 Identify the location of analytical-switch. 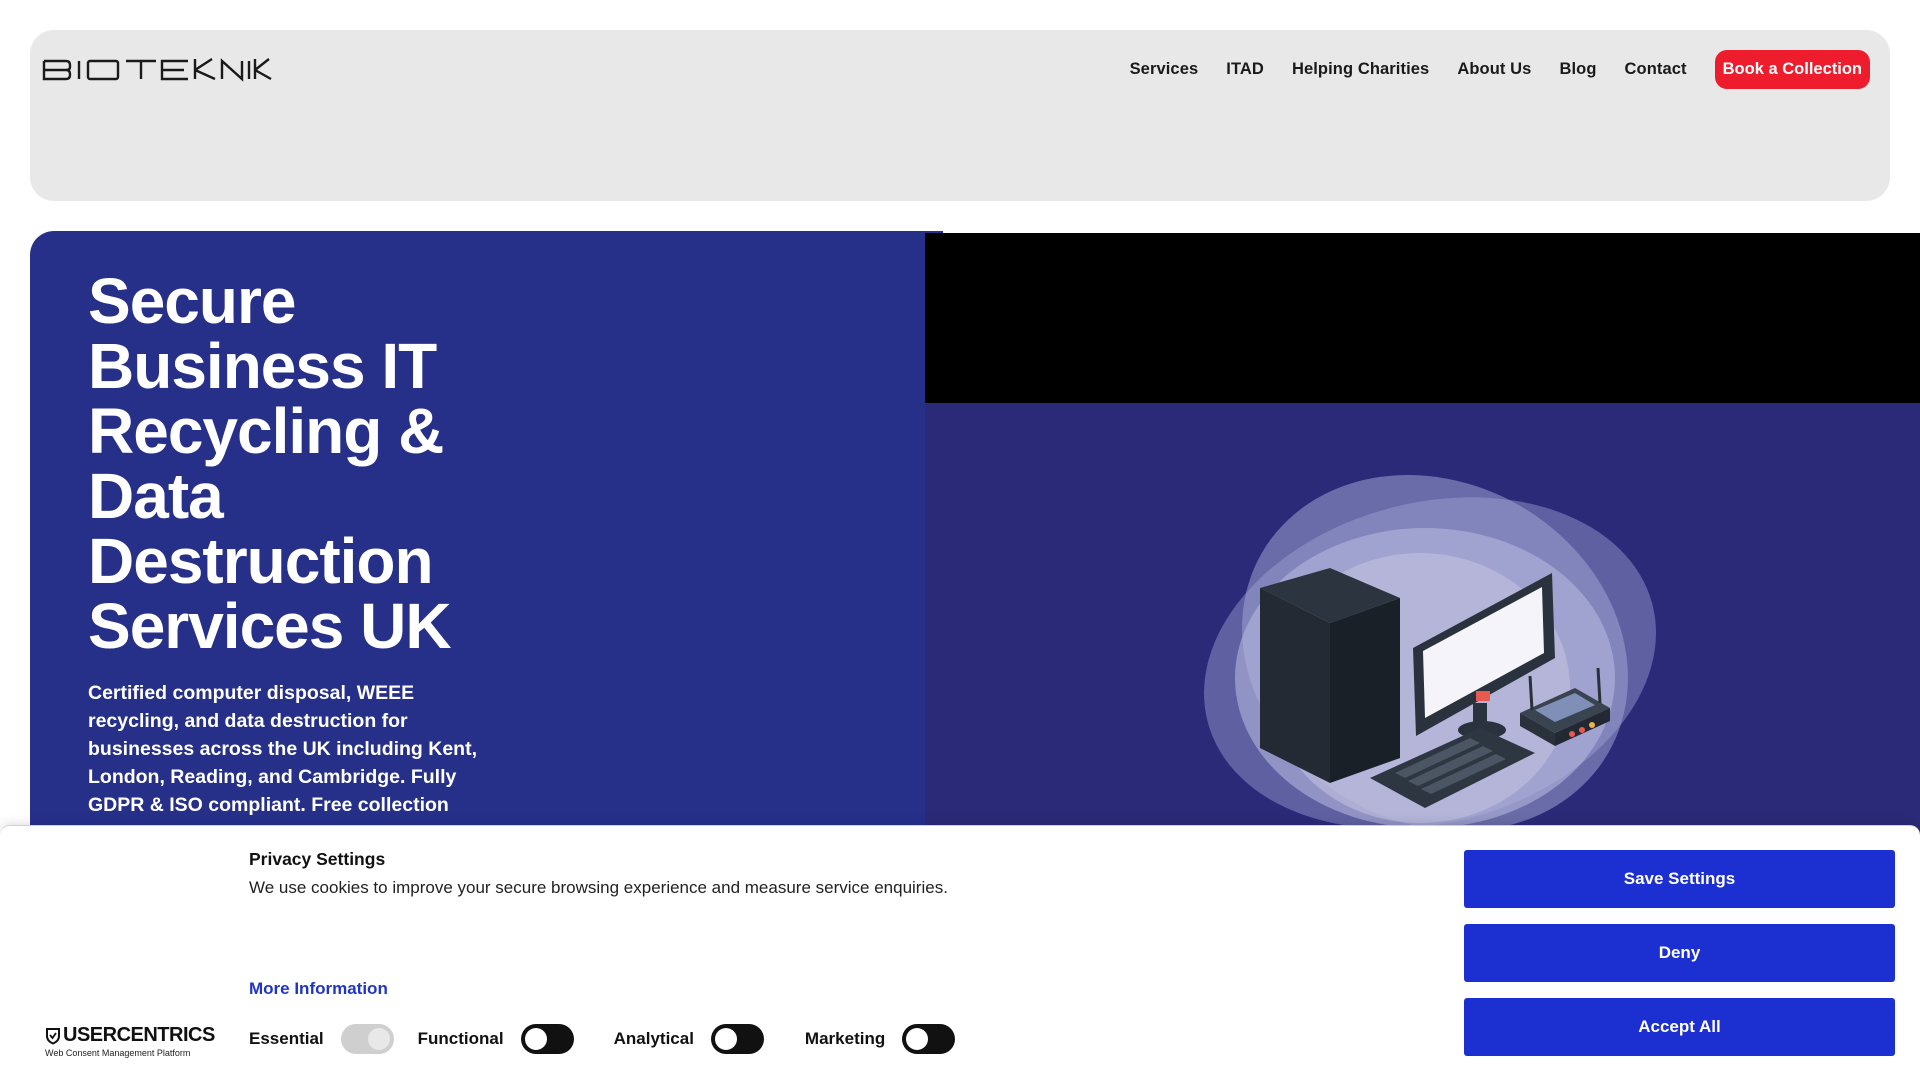
(737, 1039).